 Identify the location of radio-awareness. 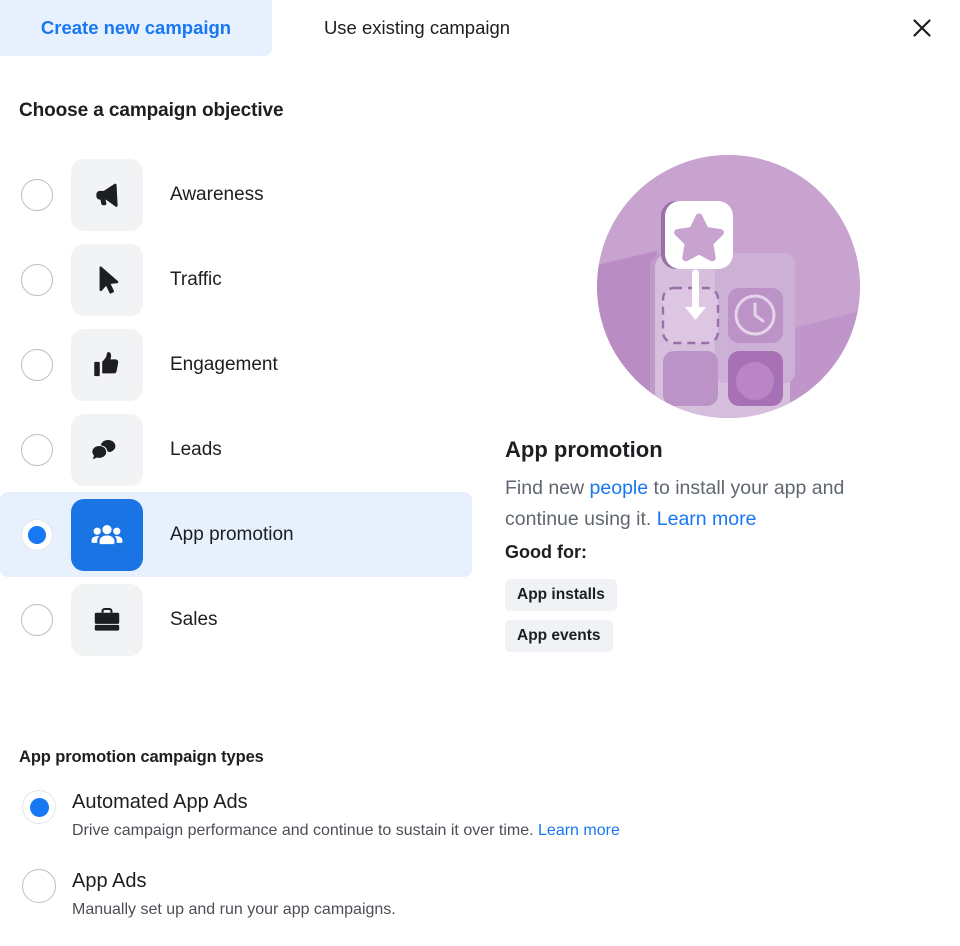
(37, 194).